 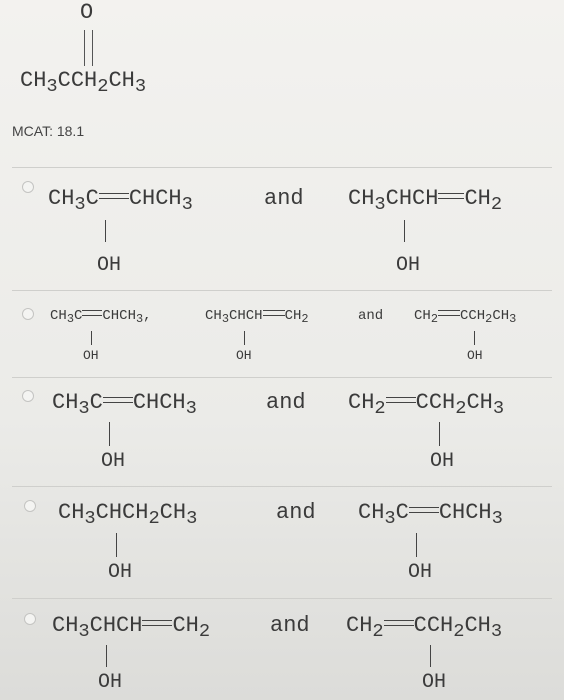 What do you see at coordinates (88, 48) in the screenshot?
I see `carbonyl-double-bond` at bounding box center [88, 48].